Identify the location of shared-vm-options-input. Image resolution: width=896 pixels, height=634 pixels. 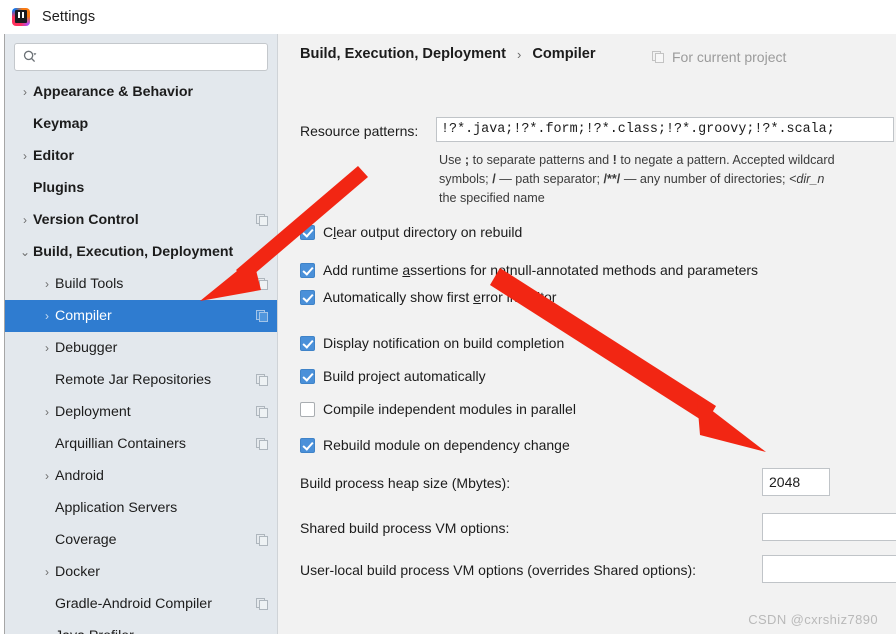
(829, 527).